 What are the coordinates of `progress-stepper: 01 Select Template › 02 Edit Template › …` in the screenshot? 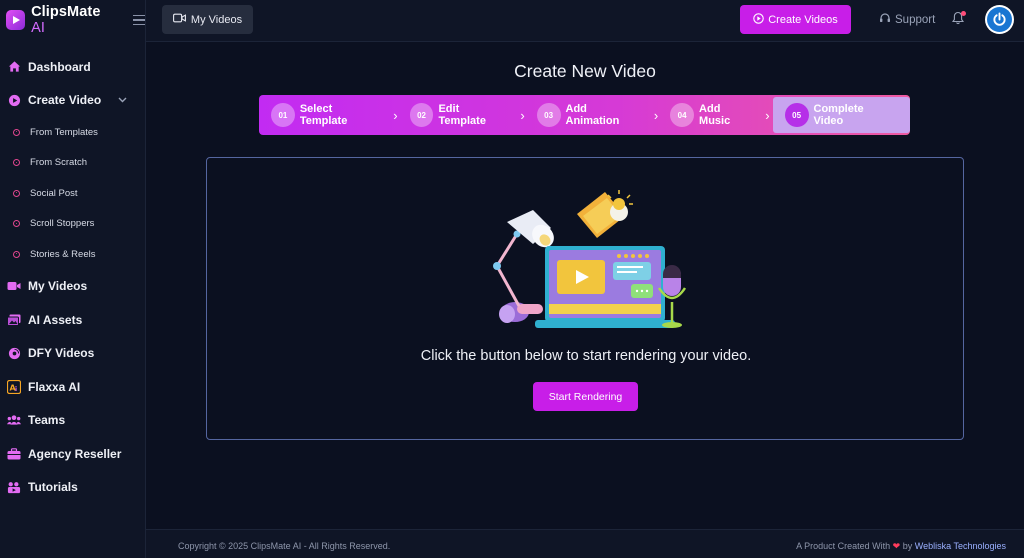 It's located at (584, 115).